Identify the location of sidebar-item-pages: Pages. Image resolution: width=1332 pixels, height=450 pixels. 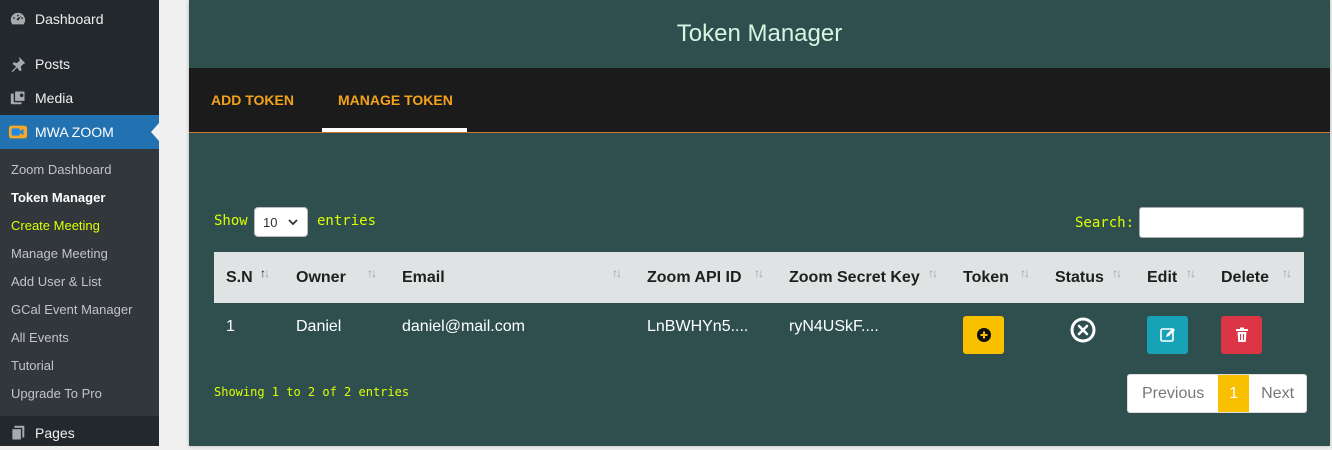
(79, 433).